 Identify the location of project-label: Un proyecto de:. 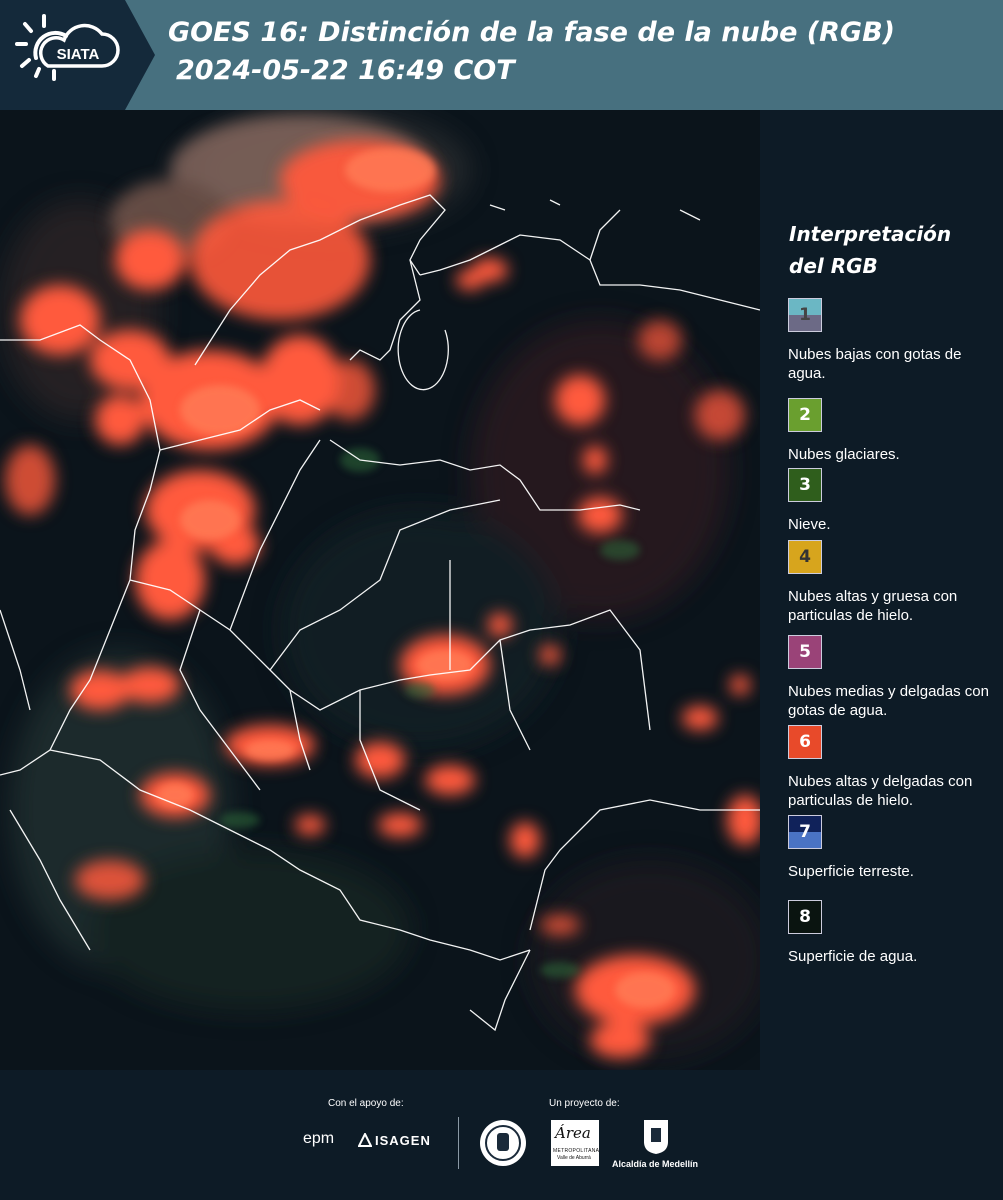
(584, 1103).